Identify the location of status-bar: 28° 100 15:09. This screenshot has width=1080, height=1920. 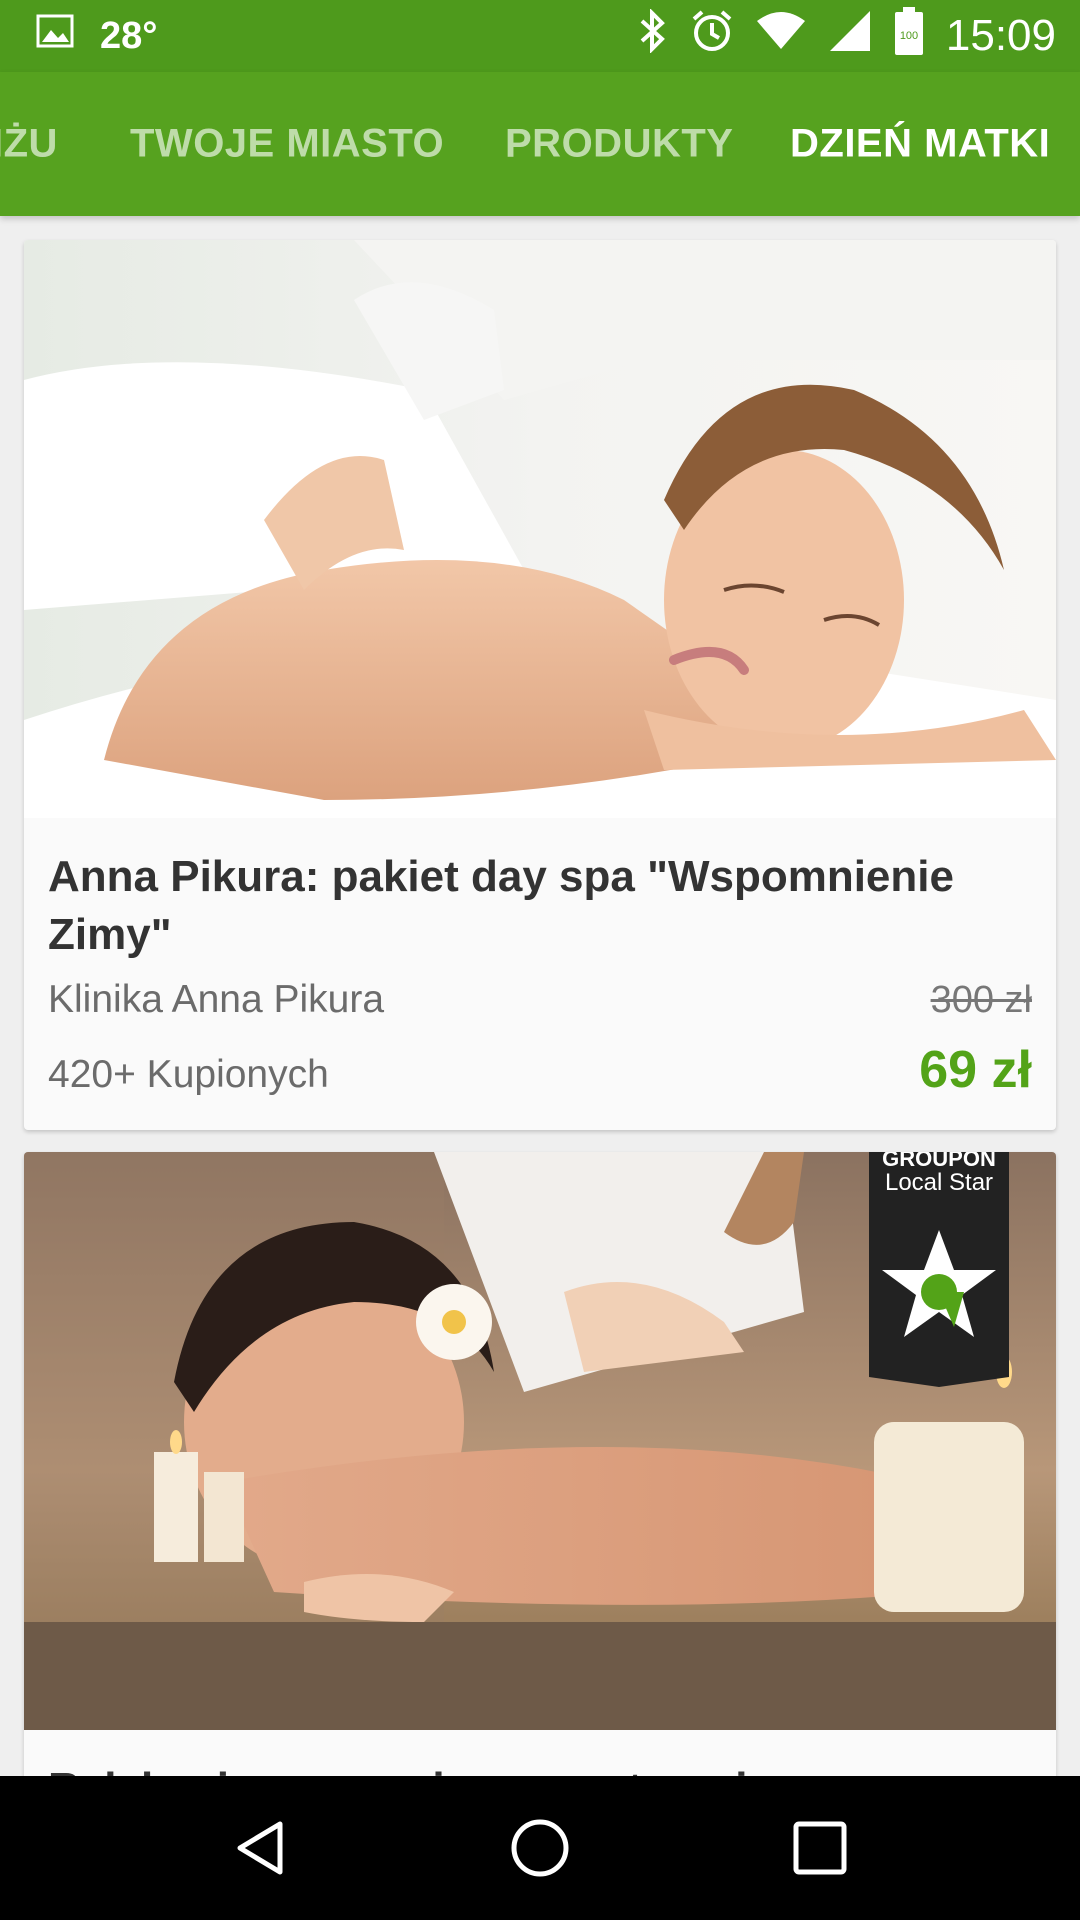
(540, 36).